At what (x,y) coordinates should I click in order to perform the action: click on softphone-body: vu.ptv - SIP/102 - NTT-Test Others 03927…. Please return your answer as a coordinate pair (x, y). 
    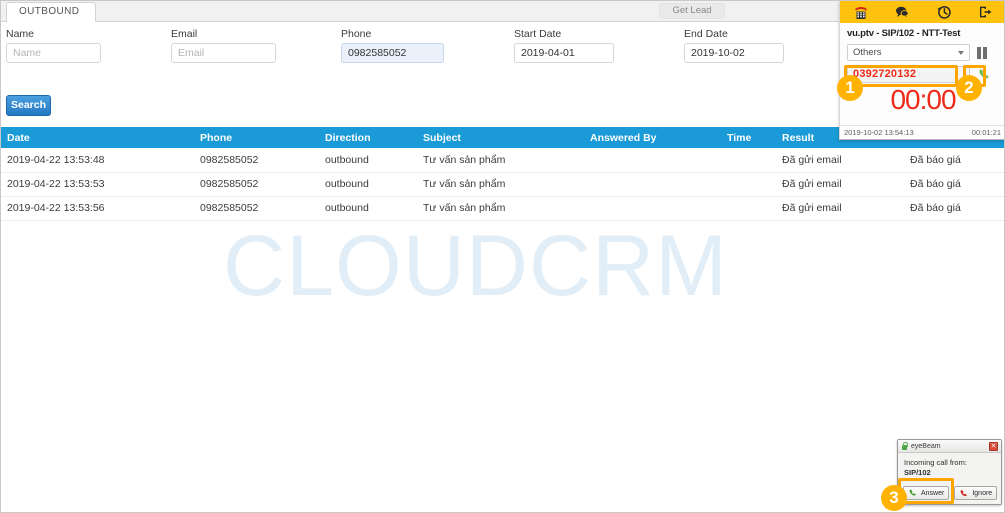
    Looking at the image, I should click on (922, 69).